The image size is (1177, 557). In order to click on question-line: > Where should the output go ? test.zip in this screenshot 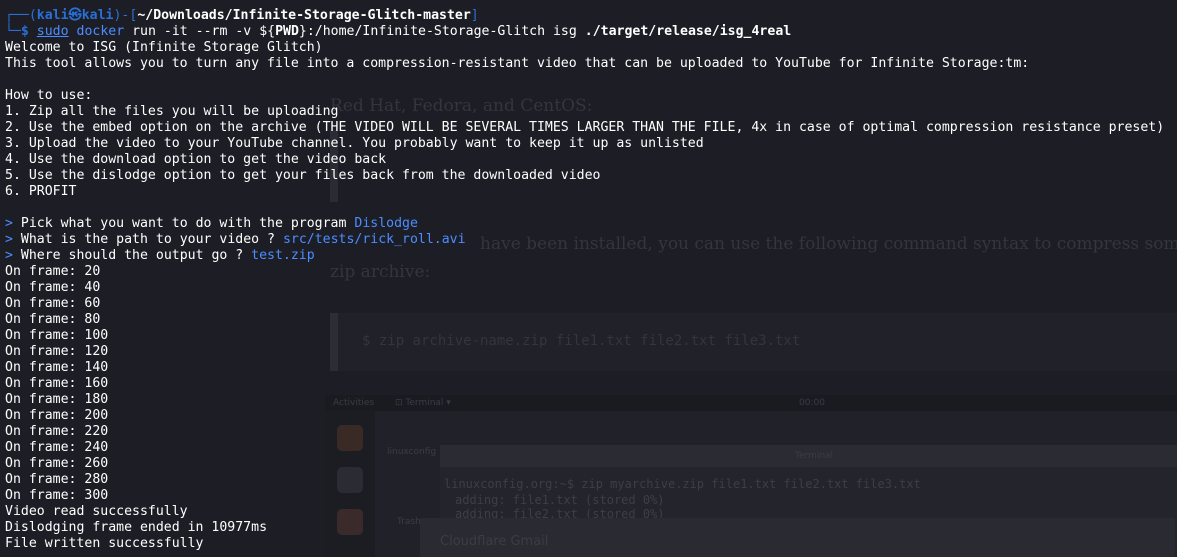, I will do `click(584, 256)`.